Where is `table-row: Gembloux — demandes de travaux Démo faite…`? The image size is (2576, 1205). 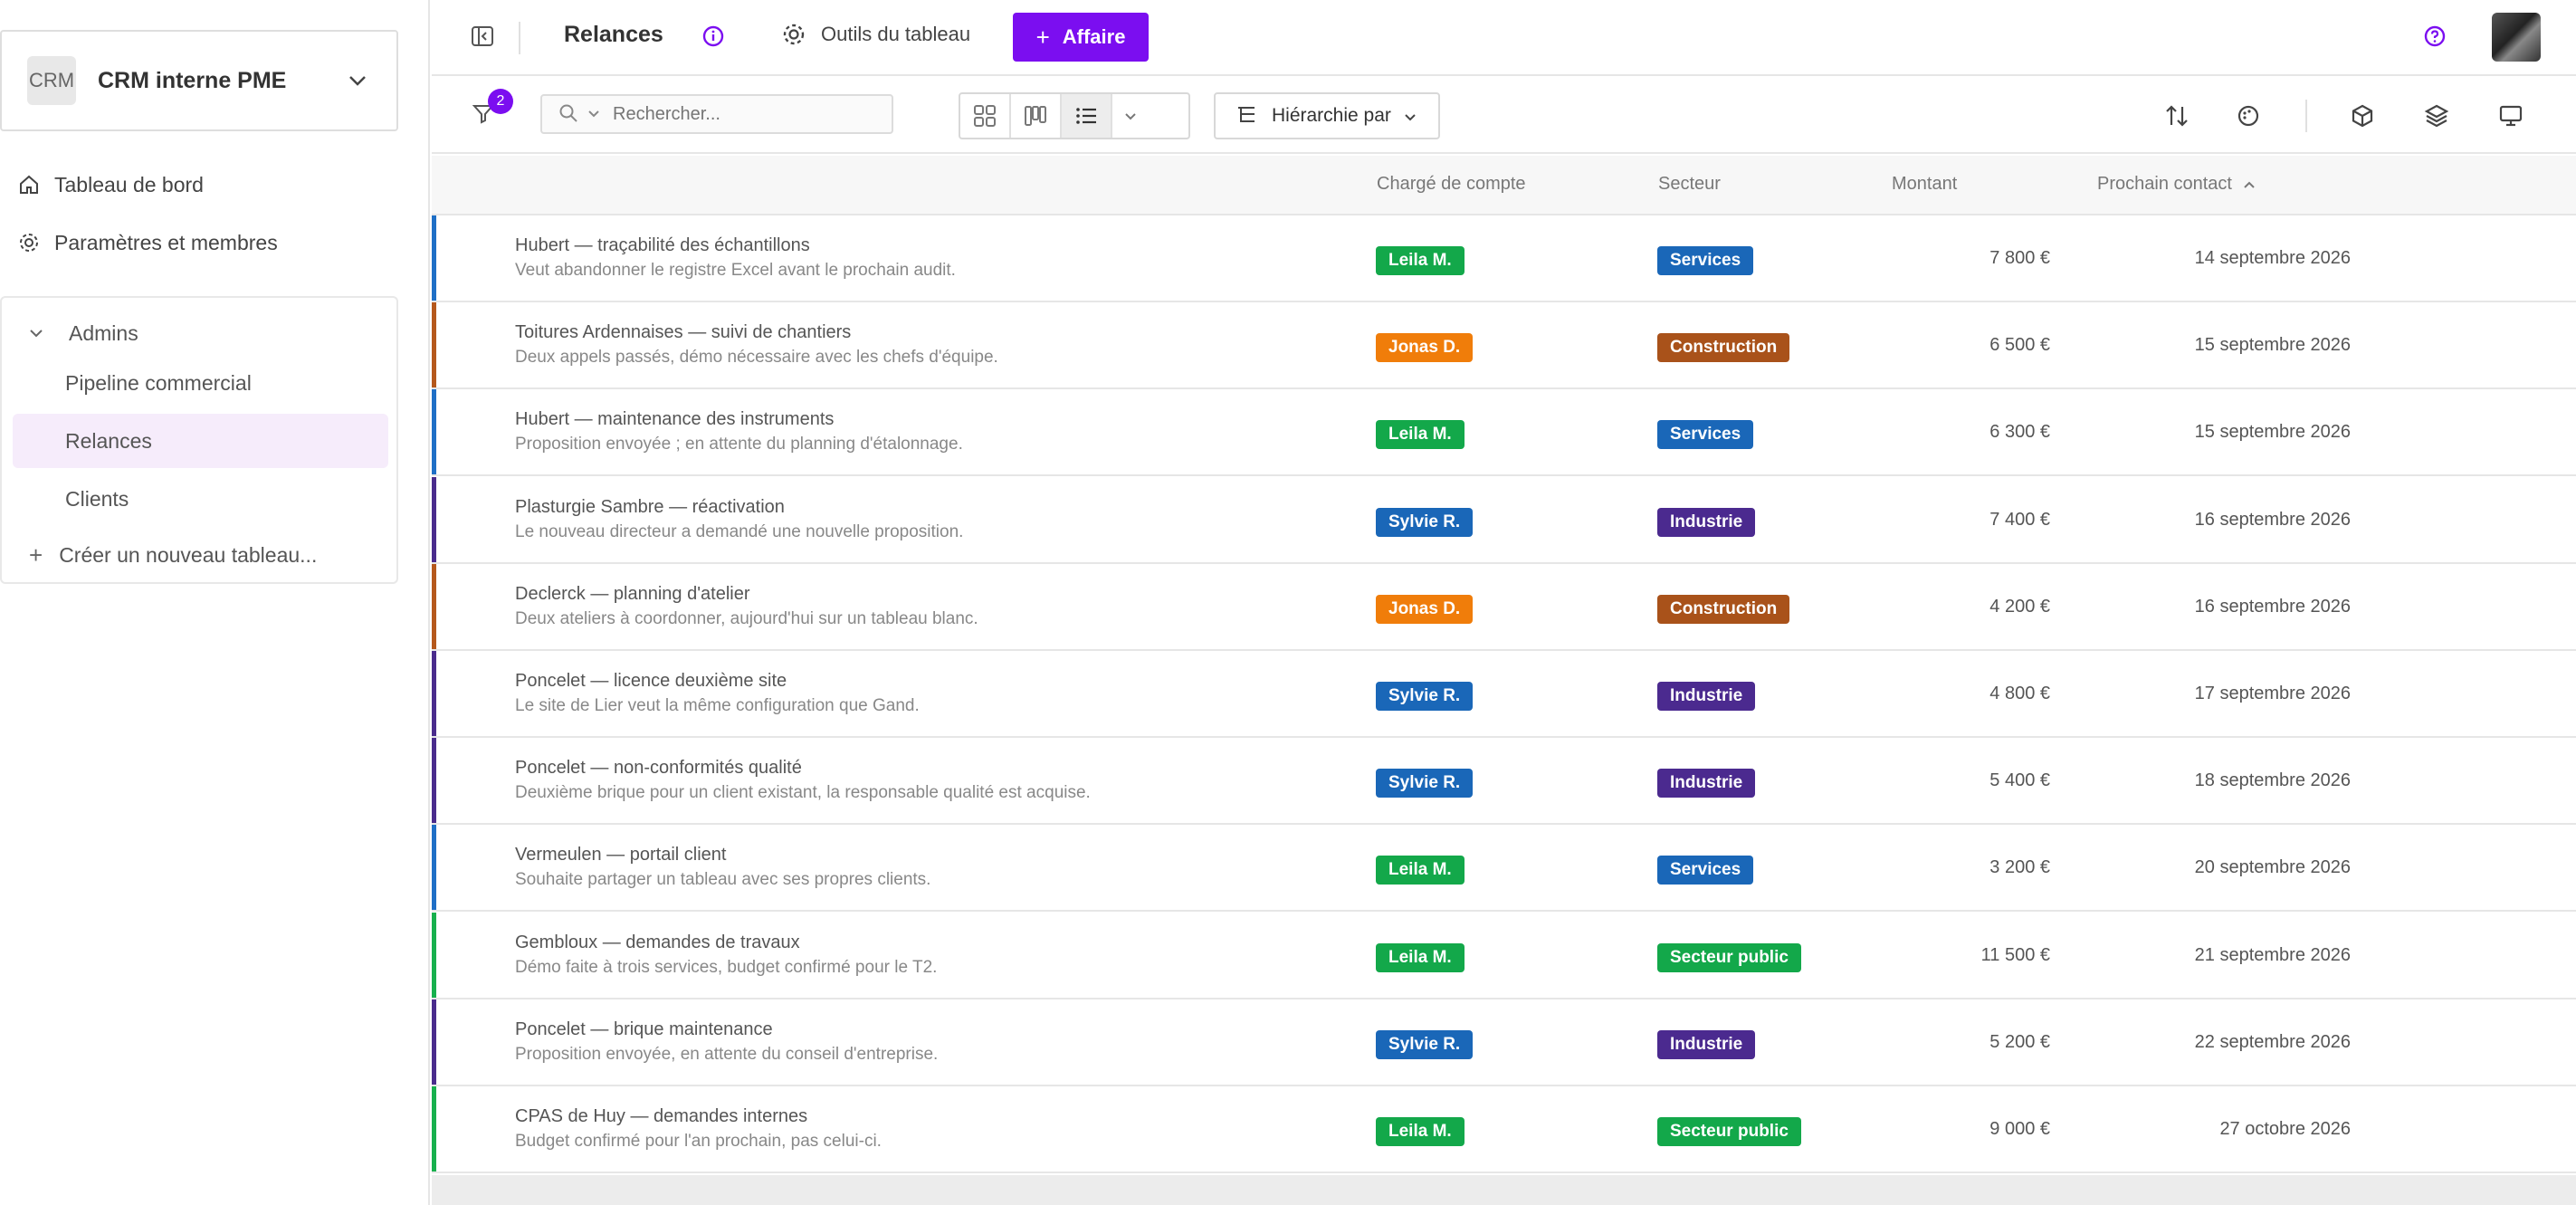
table-row: Gembloux — demandes de travaux Démo faite… is located at coordinates (1504, 955).